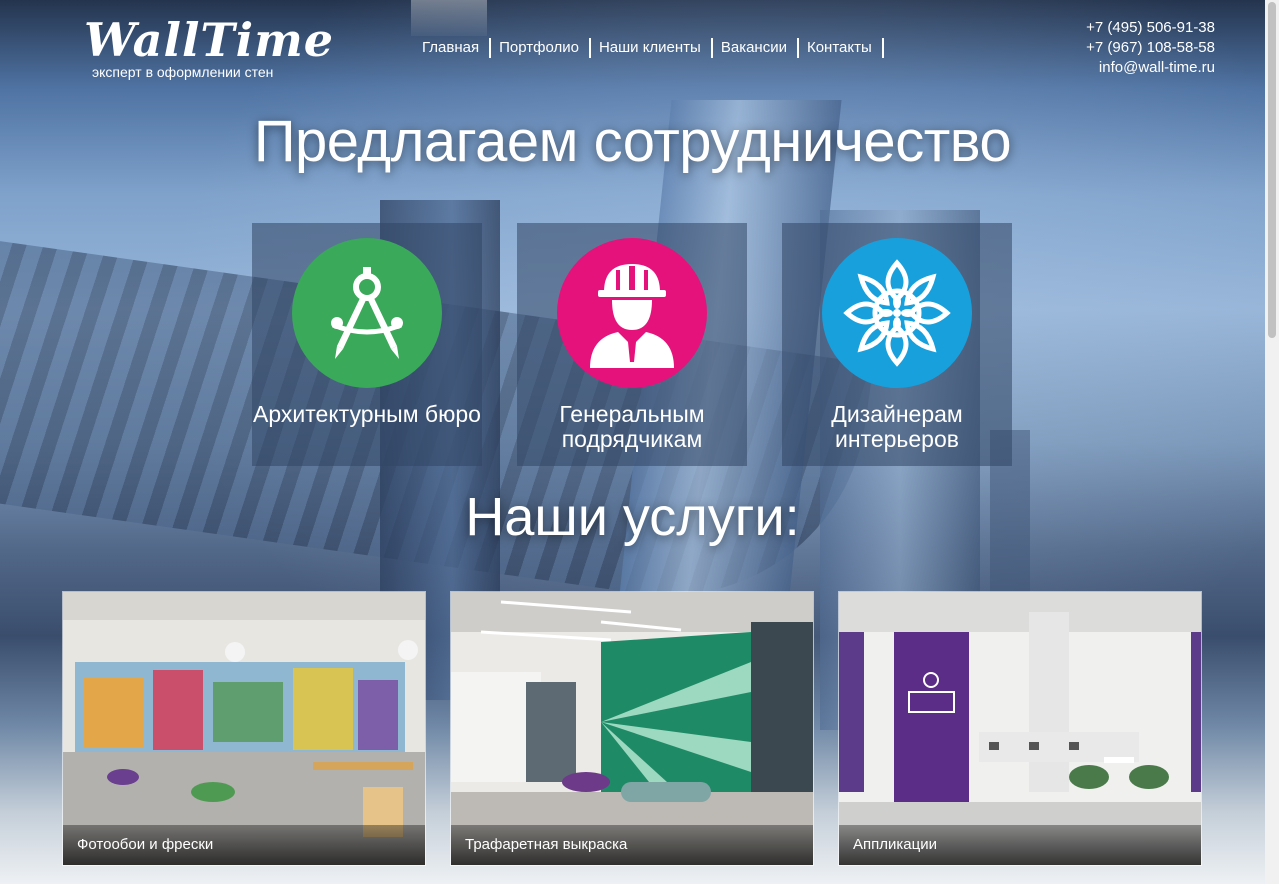 This screenshot has width=1279, height=884. What do you see at coordinates (244, 845) in the screenshot?
I see `service-caption: Фотообои и фрески` at bounding box center [244, 845].